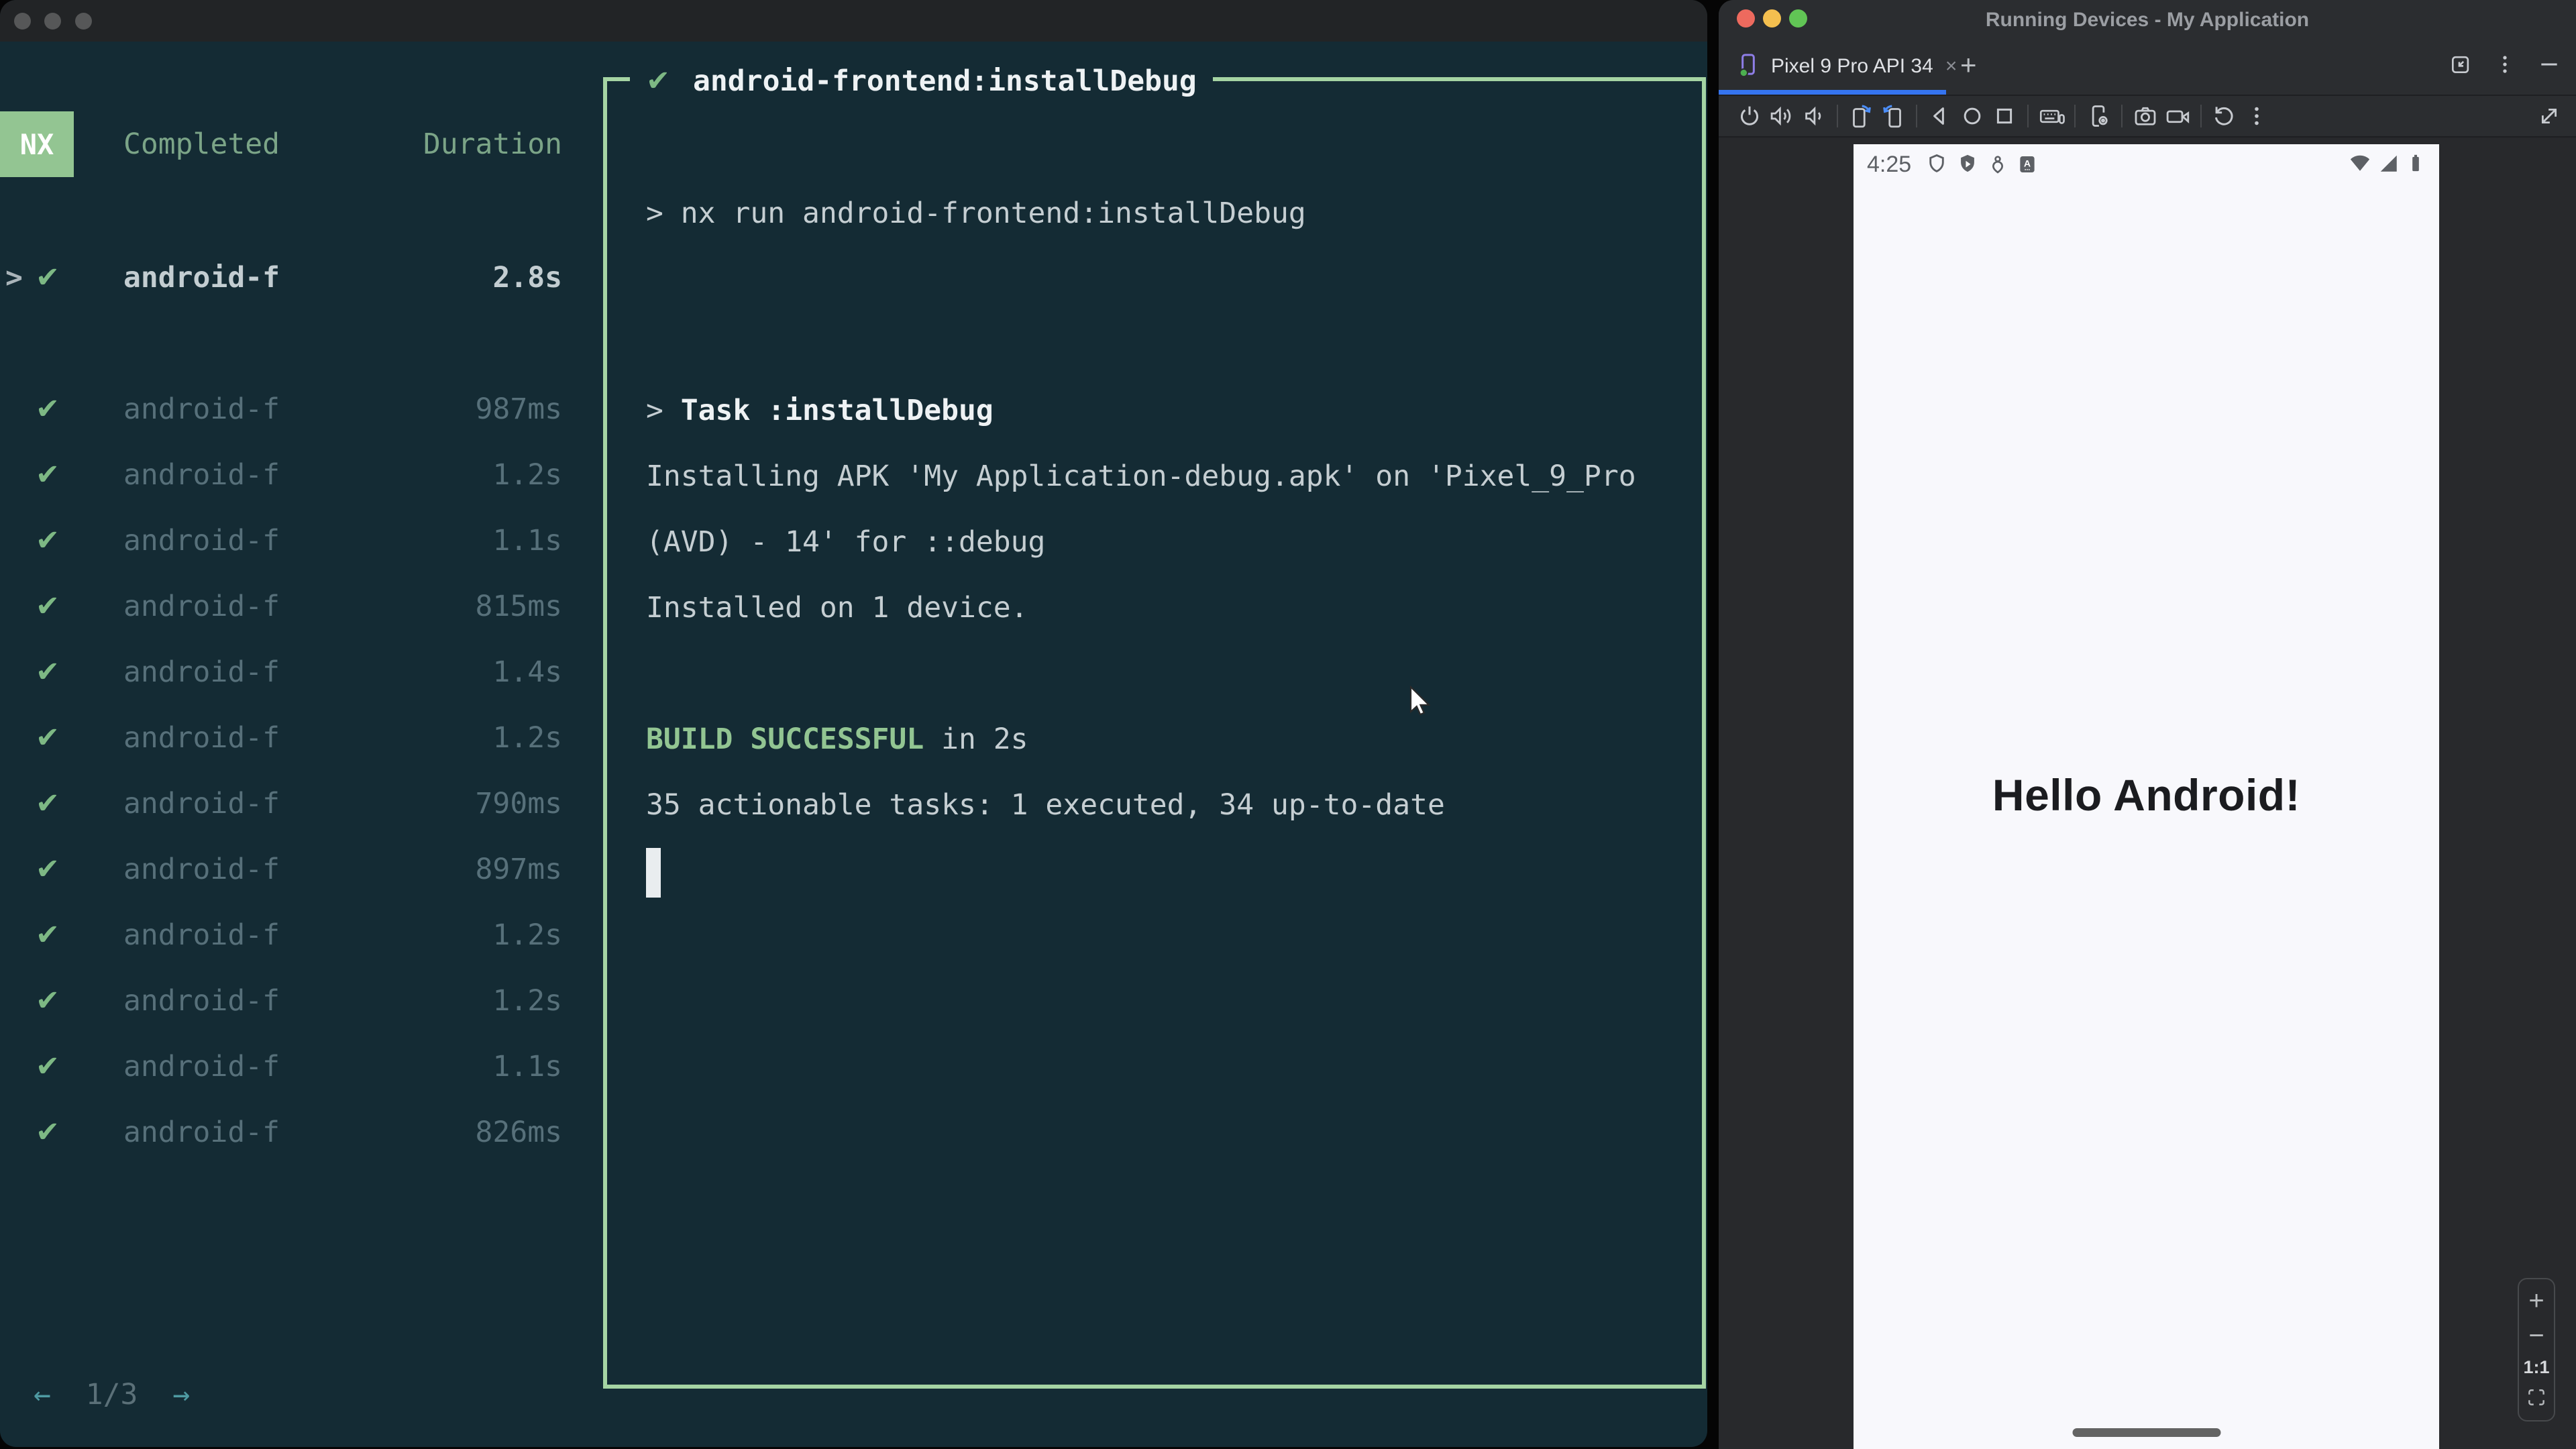 The width and height of the screenshot is (2576, 1449). What do you see at coordinates (2147, 19) in the screenshot?
I see `studio-titlebar: Running Devices - My Application` at bounding box center [2147, 19].